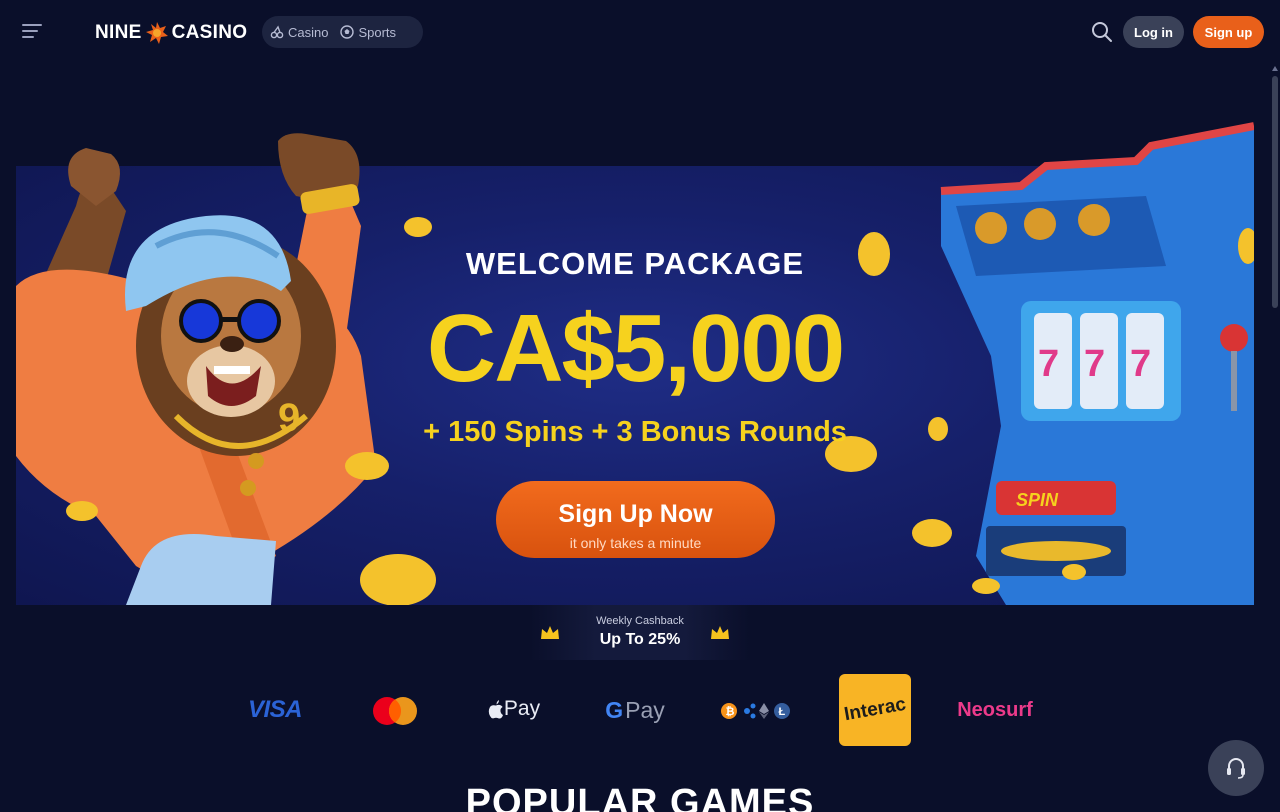  What do you see at coordinates (275, 709) in the screenshot?
I see `visa-logo: VISA` at bounding box center [275, 709].